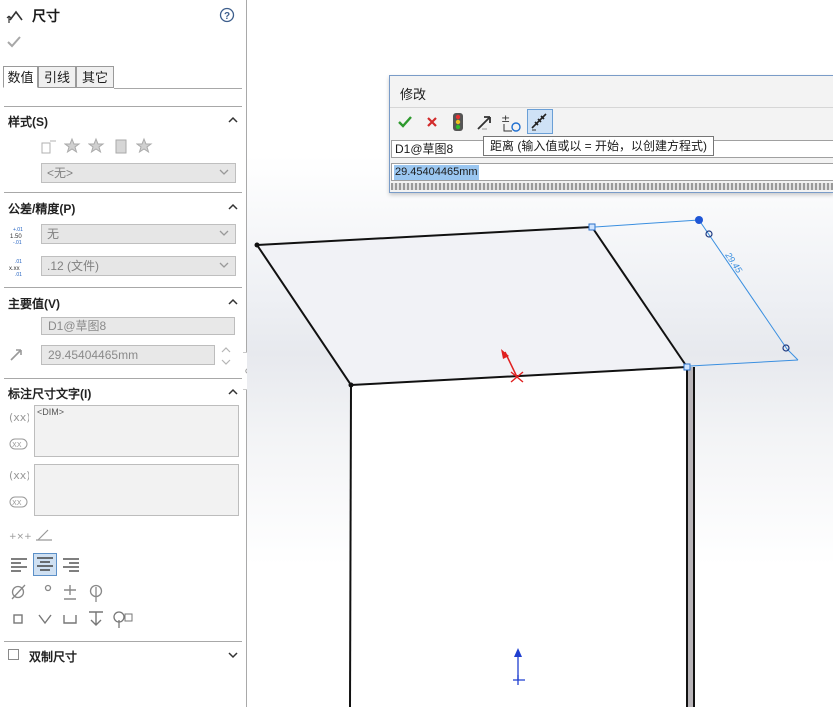 The image size is (833, 707). I want to click on align-center-icon, so click(45, 564).